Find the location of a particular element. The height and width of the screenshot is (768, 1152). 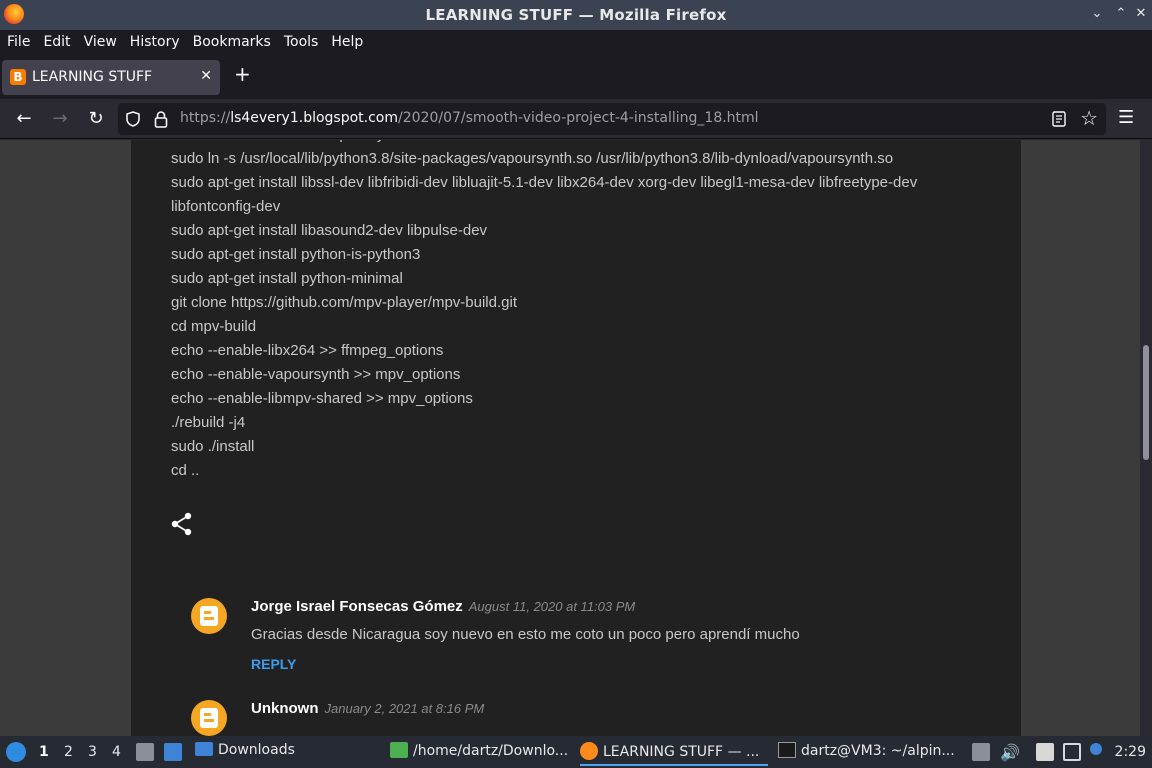

file-manager-icon is located at coordinates (145, 752).